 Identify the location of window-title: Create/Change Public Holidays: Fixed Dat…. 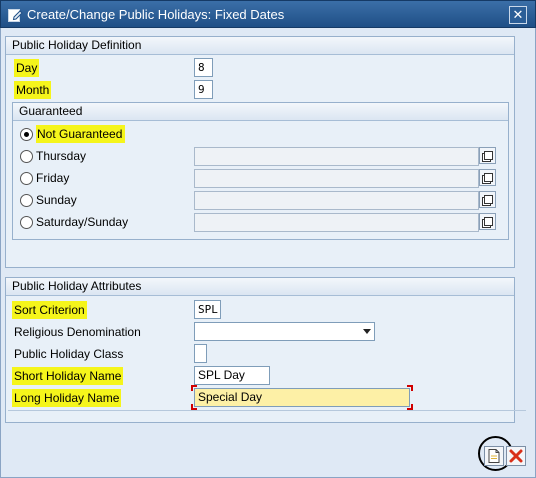
(156, 14).